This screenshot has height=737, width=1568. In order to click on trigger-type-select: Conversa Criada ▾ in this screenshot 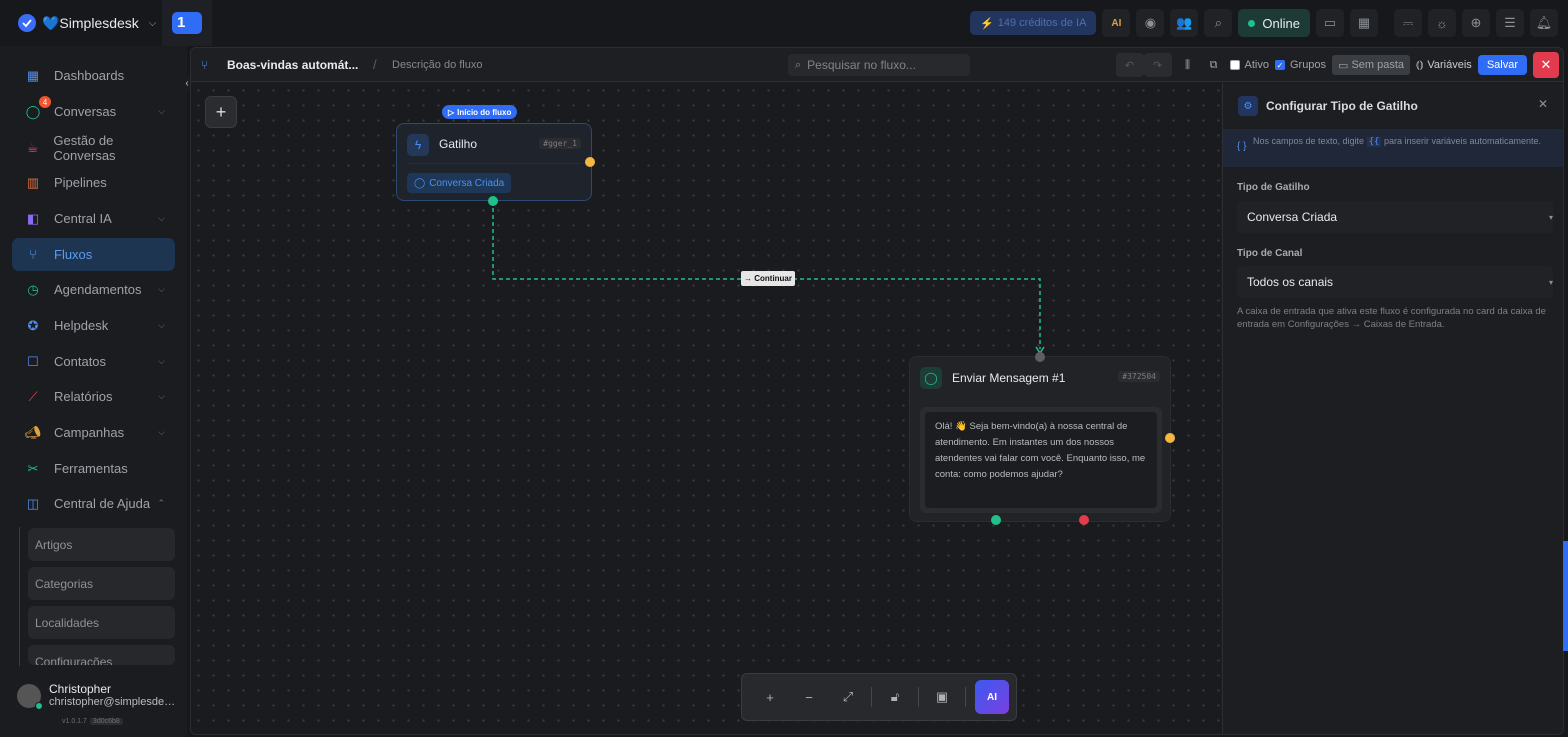, I will do `click(1395, 217)`.